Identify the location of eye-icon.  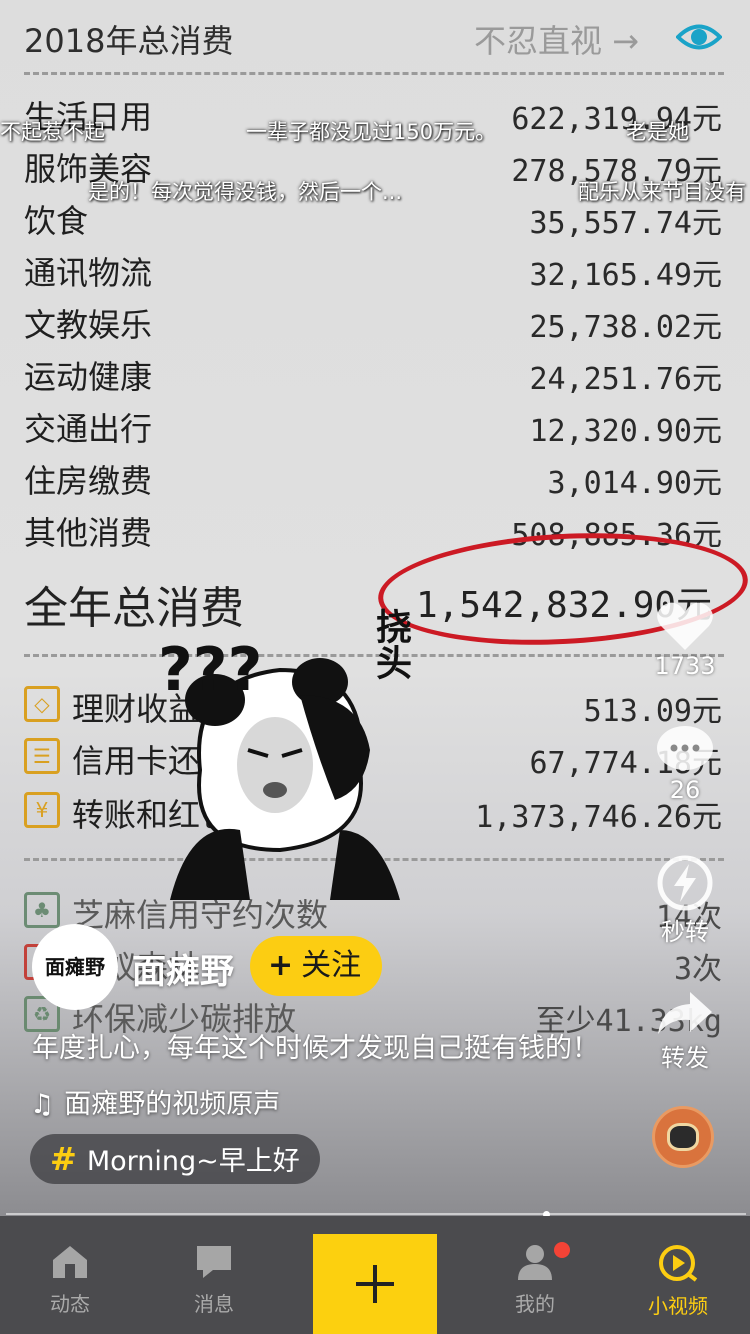
(699, 37).